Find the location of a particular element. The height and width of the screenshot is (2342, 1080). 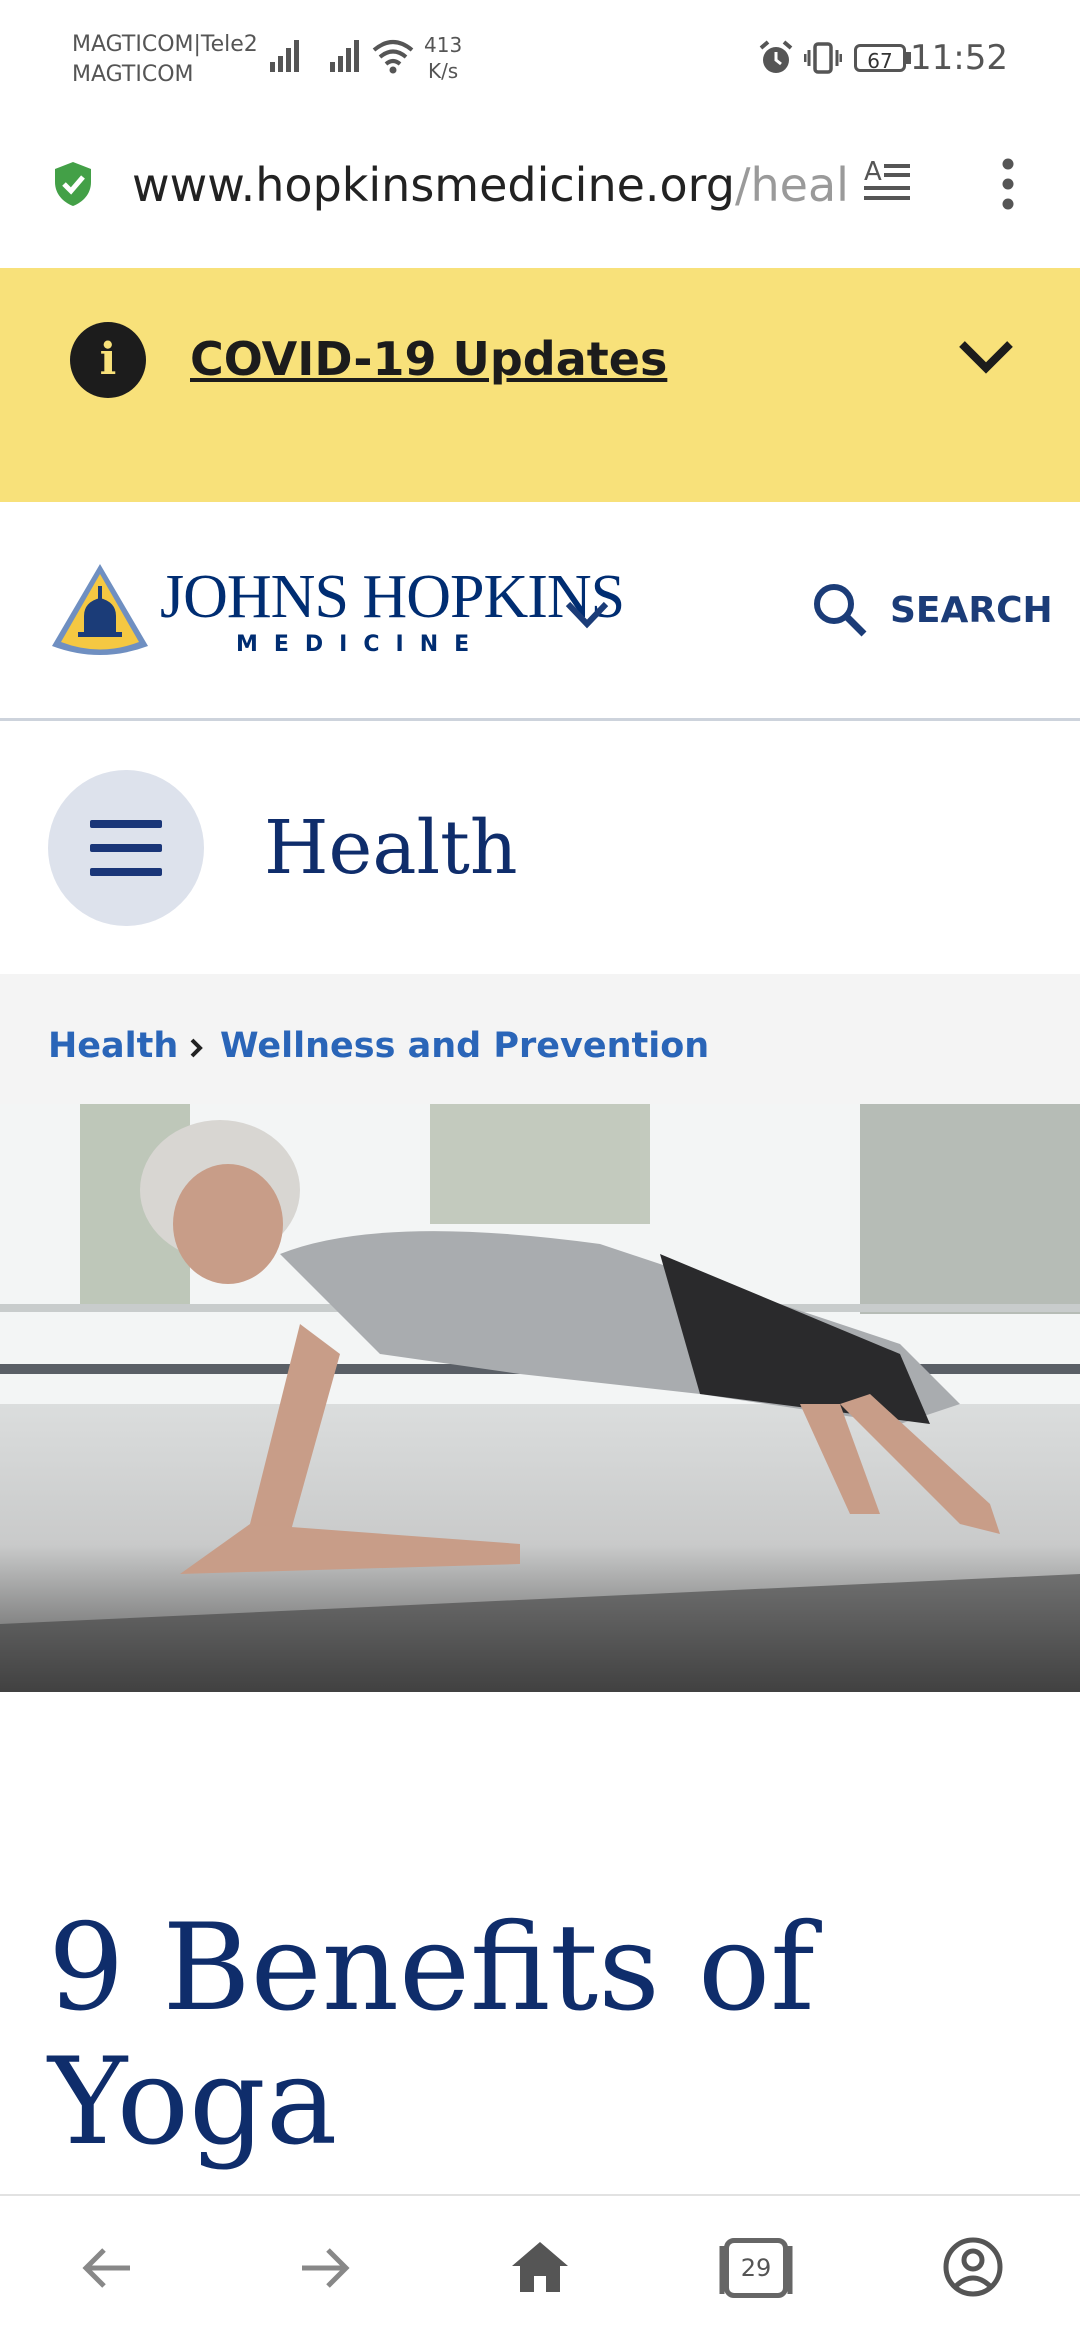

url-field: www.hopkinsmedicine.org/heal is located at coordinates (490, 185).